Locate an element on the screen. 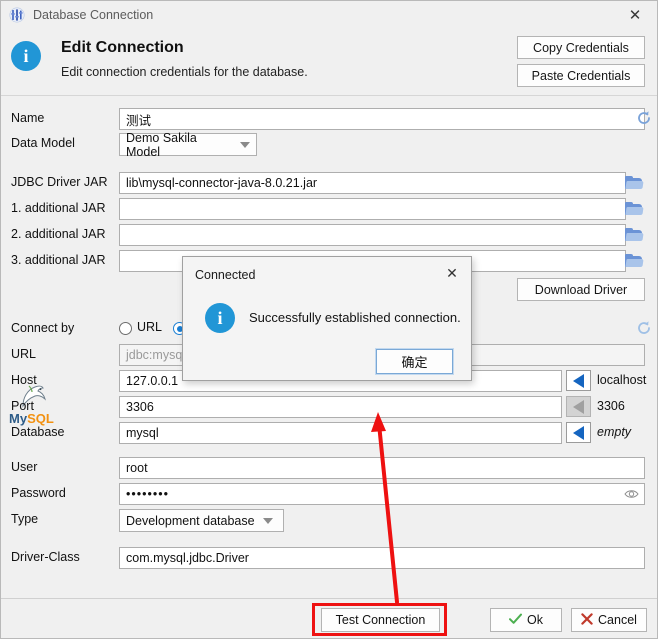  row-type: Type Development database is located at coordinates (329, 520).